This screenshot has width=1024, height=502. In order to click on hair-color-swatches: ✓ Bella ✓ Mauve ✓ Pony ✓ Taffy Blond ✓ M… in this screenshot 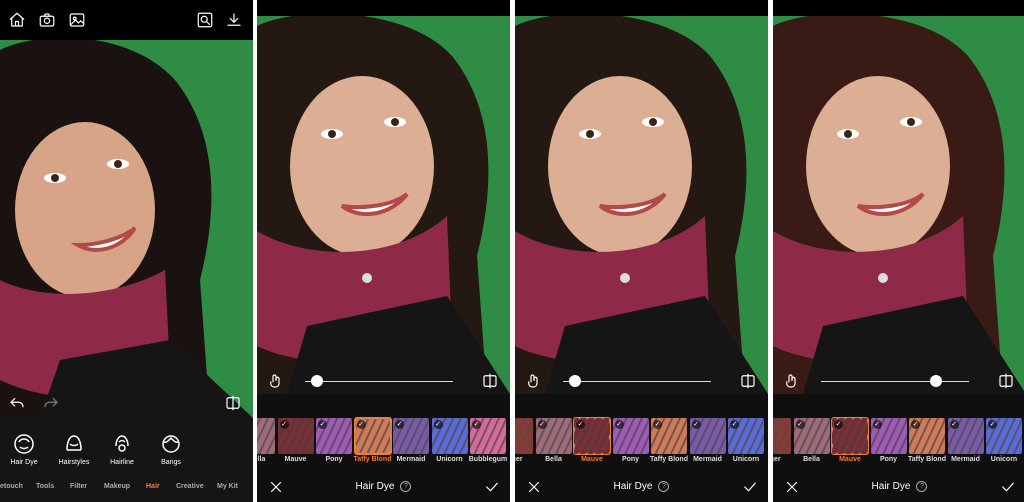, I will do `click(383, 440)`.